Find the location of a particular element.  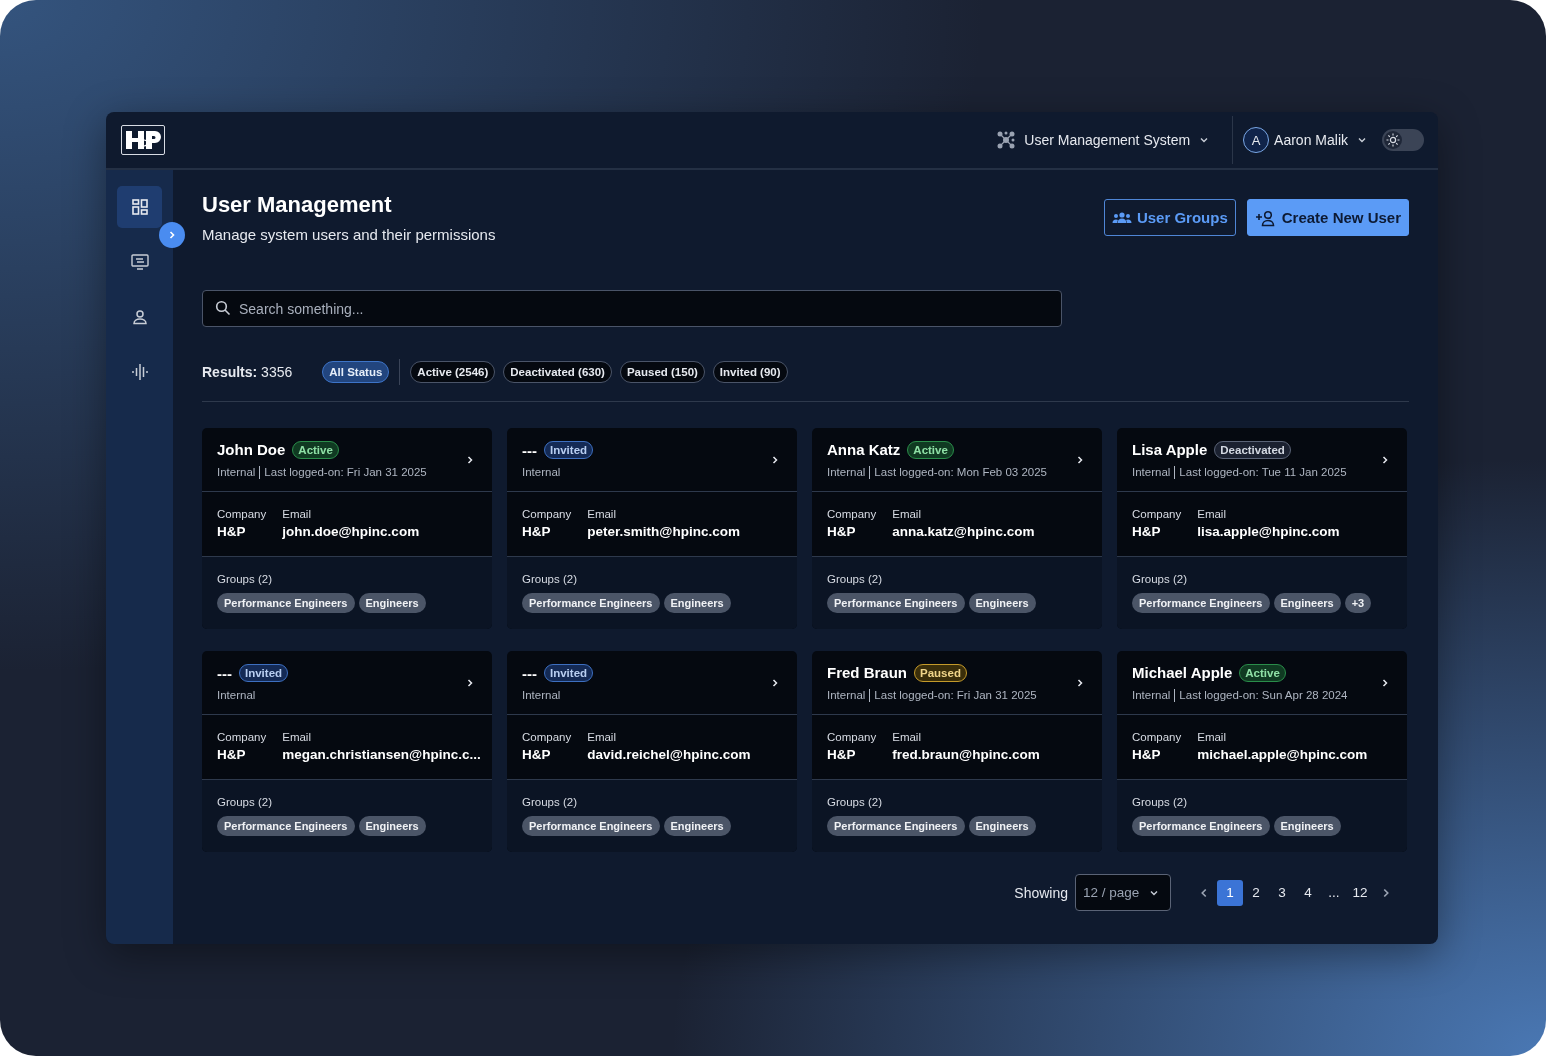

user-card: Lisa Apple Deactivated Internal Last logged-on: Tue 11 Jan 2025 Company H&P Email lisa.apple@hpinc.com Groups (2) Performance Engineers Engineers +3 is located at coordinates (1262, 528).